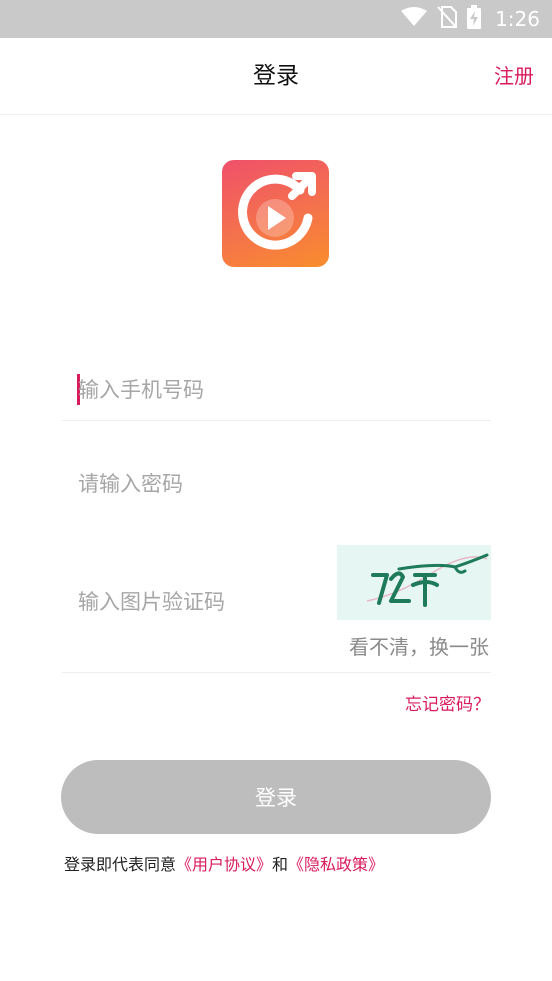 The width and height of the screenshot is (552, 981). What do you see at coordinates (280, 864) in the screenshot?
I see `agreement-and: 和` at bounding box center [280, 864].